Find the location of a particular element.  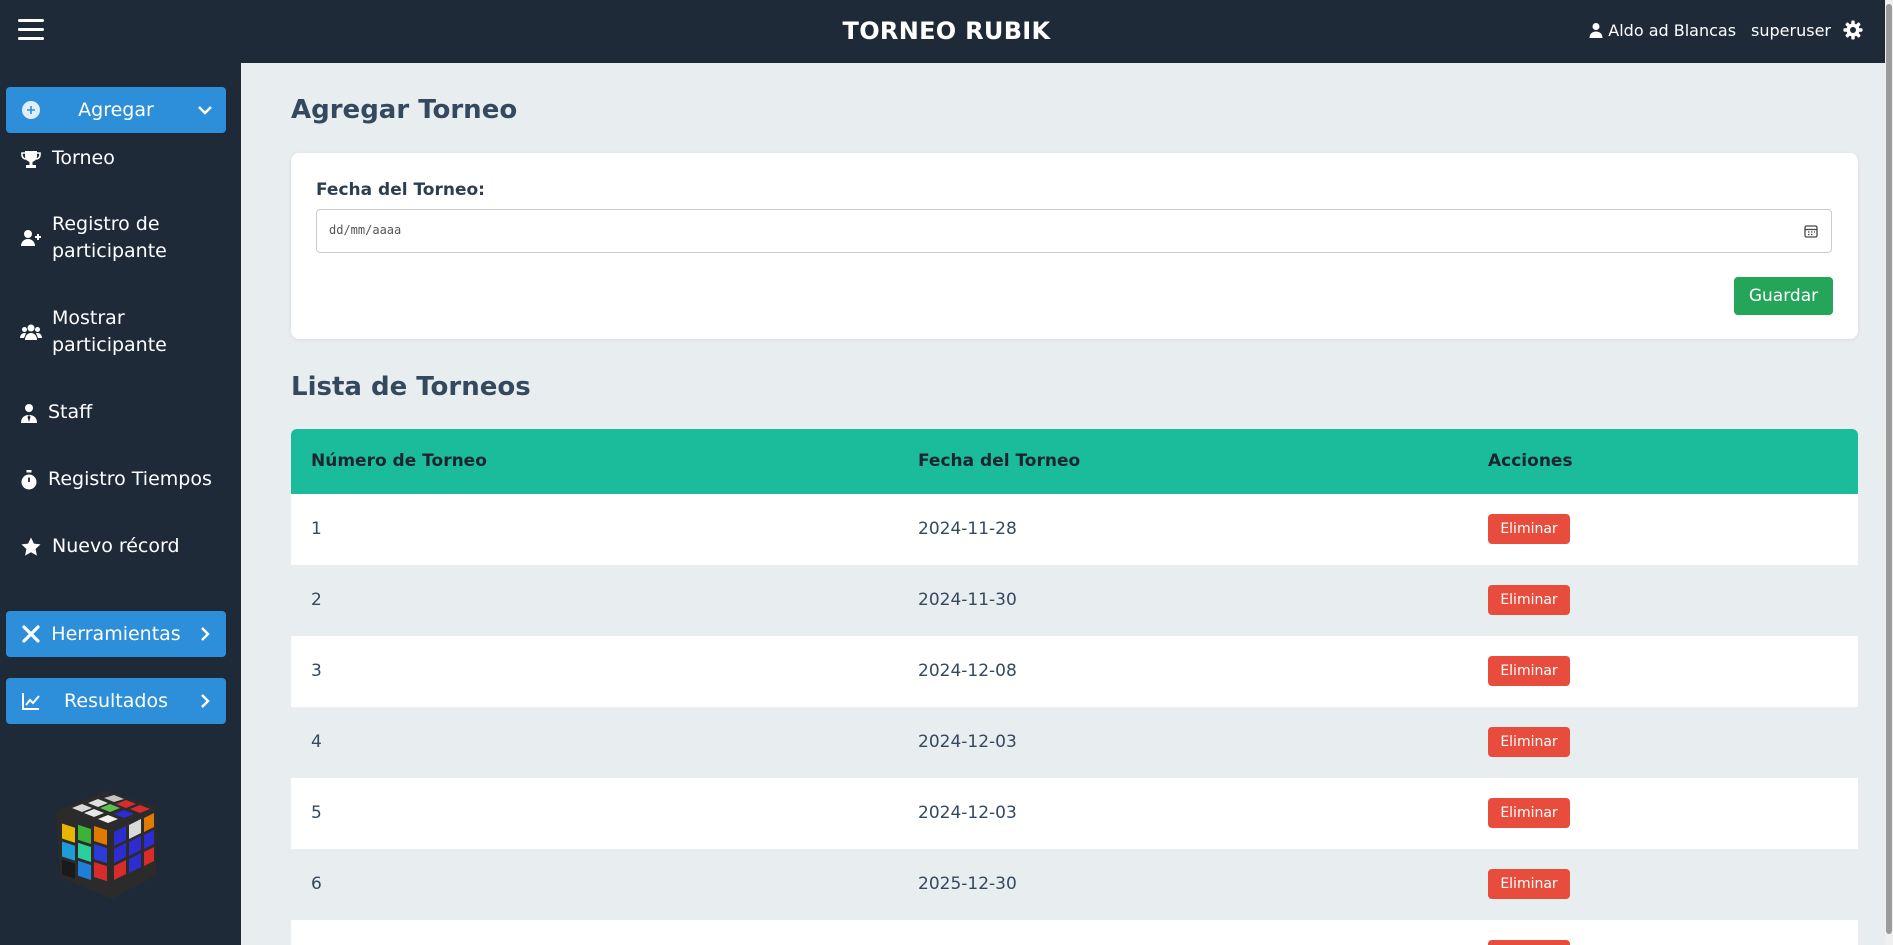

sidebar-item-mostrar-participante: Mostrar participante is located at coordinates (100, 332).